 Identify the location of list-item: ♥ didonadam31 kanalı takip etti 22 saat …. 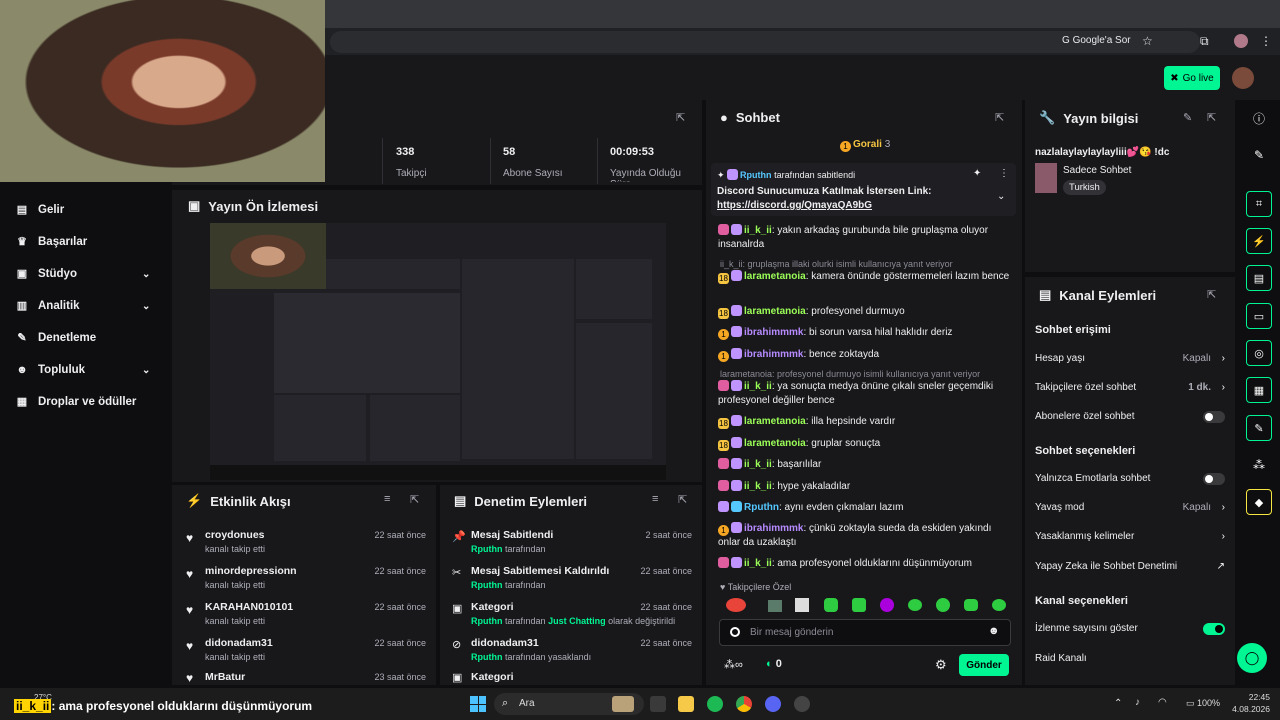
(304, 651).